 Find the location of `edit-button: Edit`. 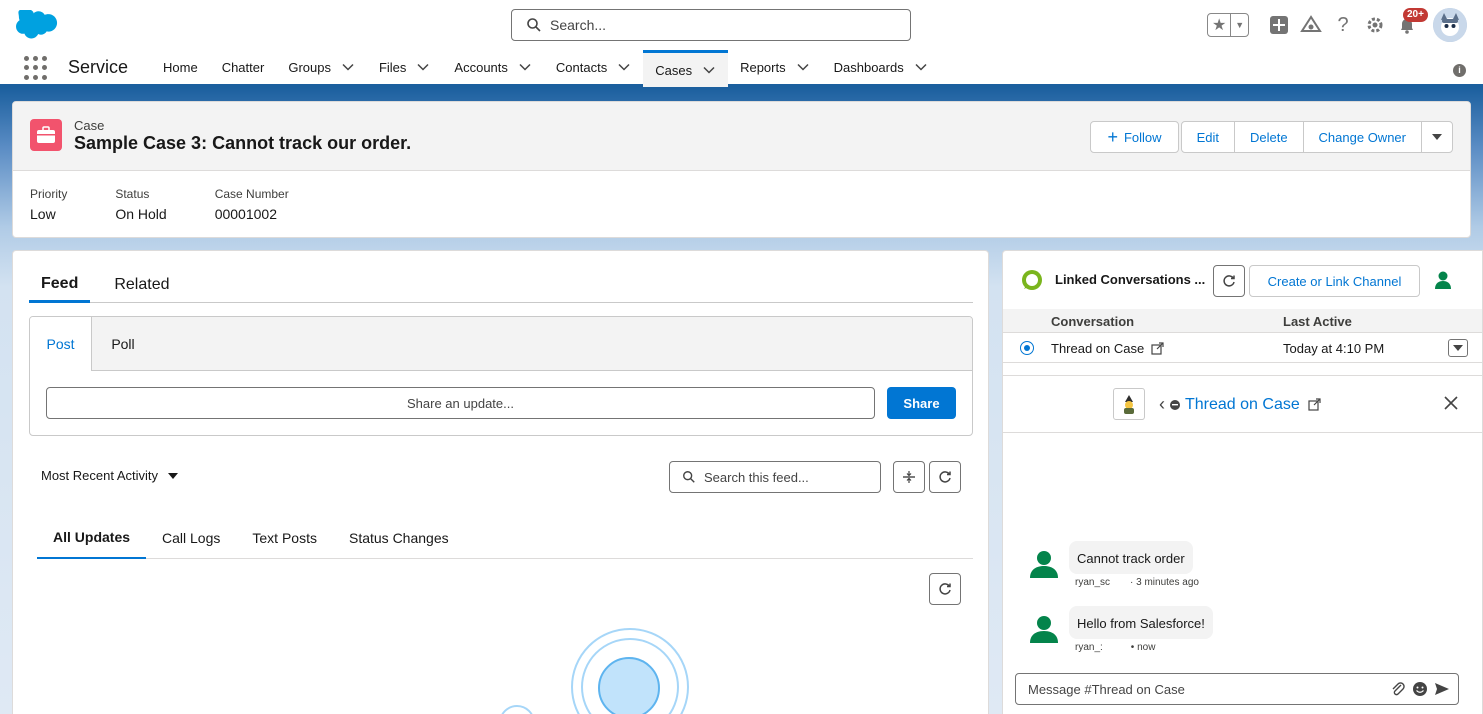

edit-button: Edit is located at coordinates (1207, 137).